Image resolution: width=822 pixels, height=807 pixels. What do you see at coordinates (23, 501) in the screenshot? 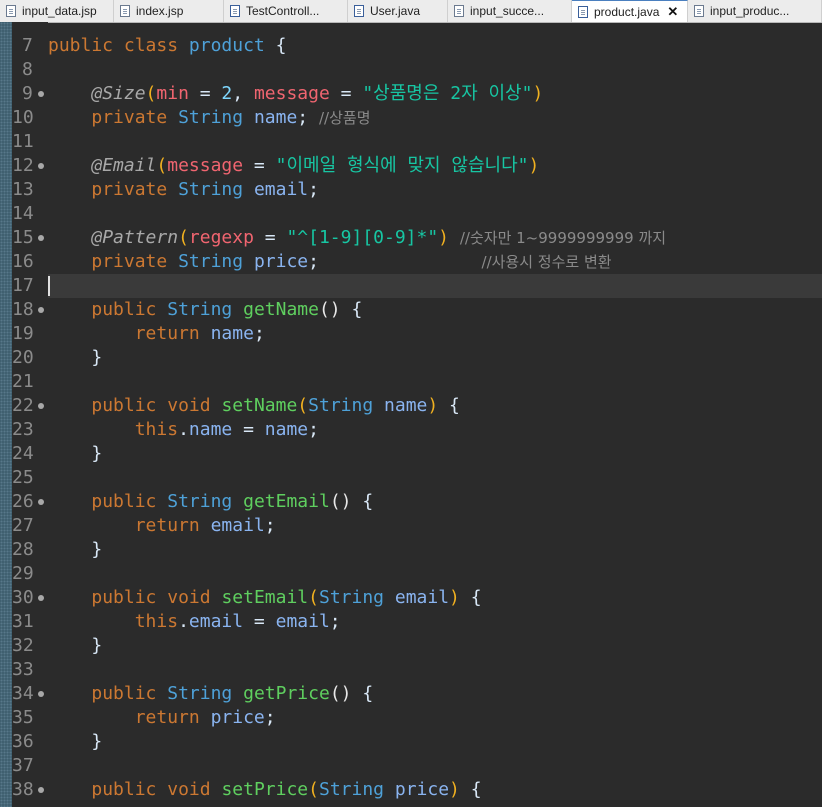
I see `line-number: 26` at bounding box center [23, 501].